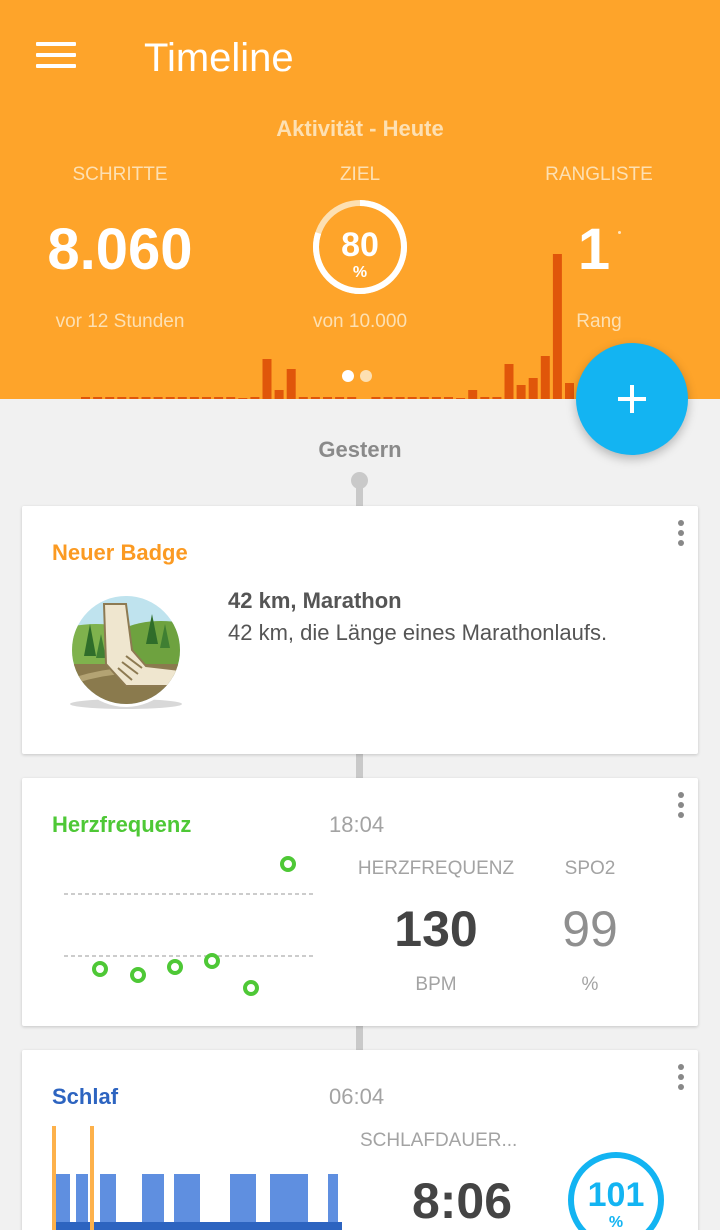 This screenshot has width=720, height=1230. What do you see at coordinates (219, 58) in the screenshot?
I see `page-title: Timeline` at bounding box center [219, 58].